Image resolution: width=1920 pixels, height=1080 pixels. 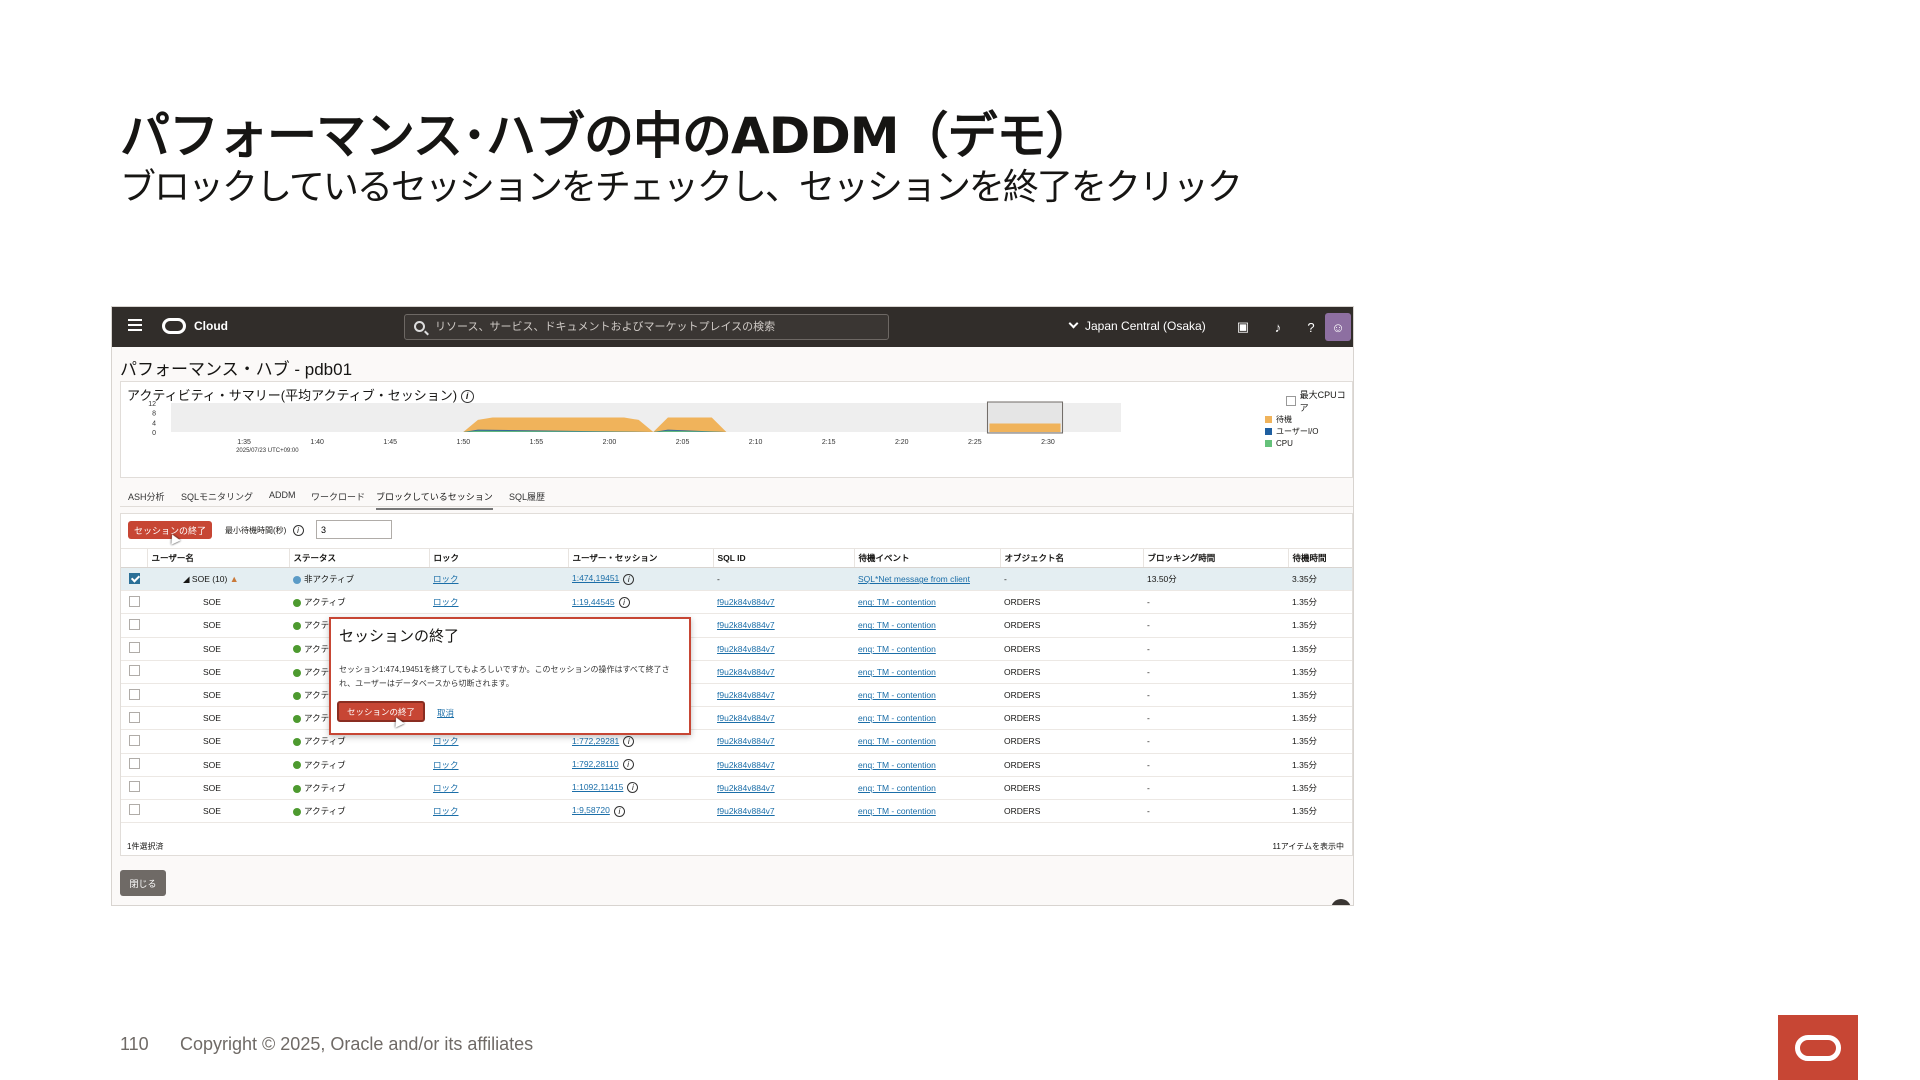 What do you see at coordinates (1215, 558) in the screenshot?
I see `col-blocking-time: ブロッキング時間` at bounding box center [1215, 558].